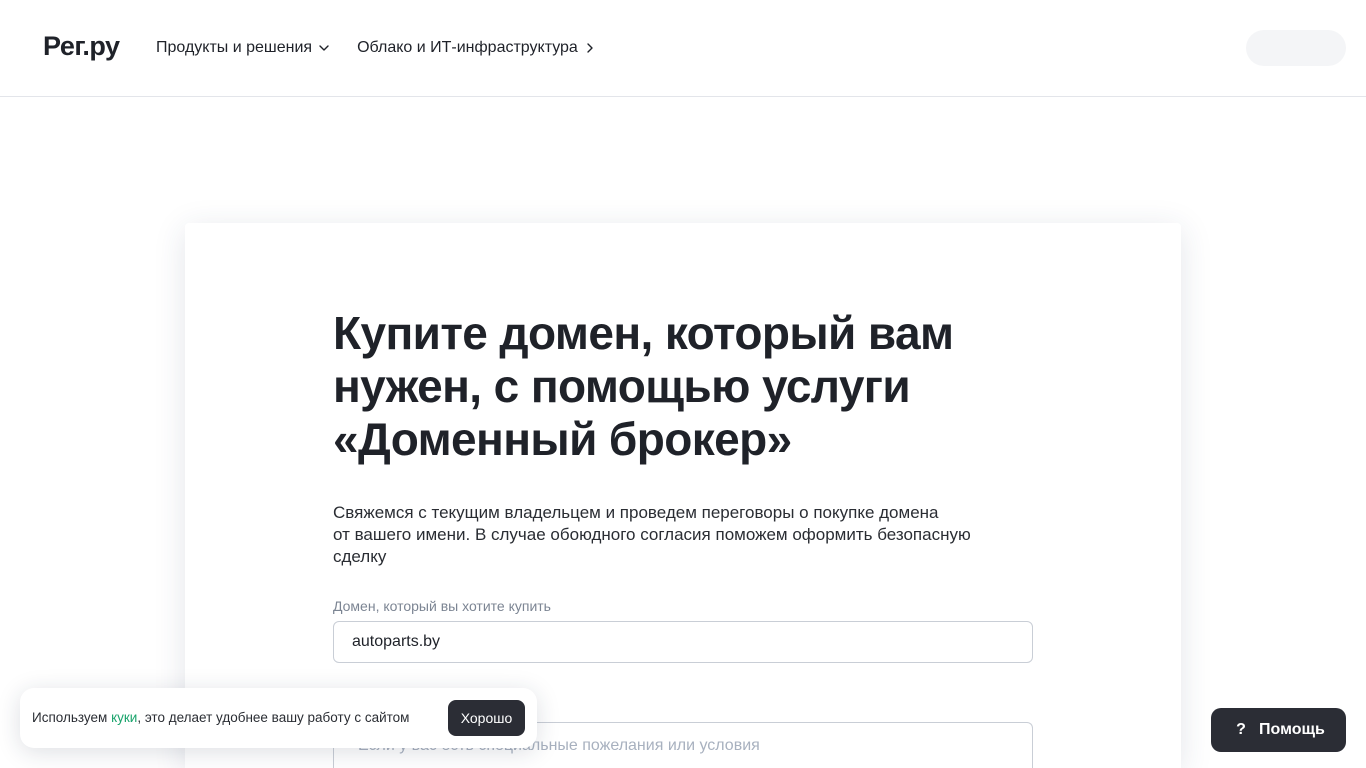 Image resolution: width=1366 pixels, height=768 pixels. What do you see at coordinates (467, 47) in the screenshot?
I see `nav-item-label: Облако и ИТ-инфраструктура` at bounding box center [467, 47].